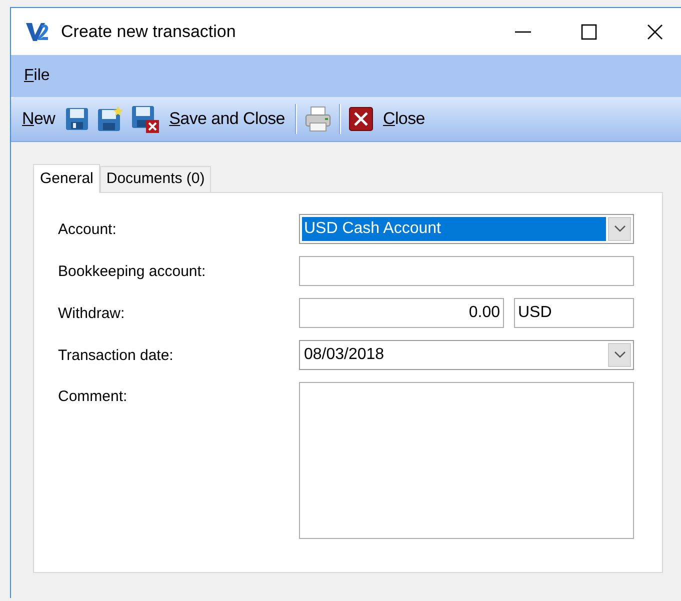 The height and width of the screenshot is (601, 681). I want to click on window-title: Create new transaction, so click(149, 32).